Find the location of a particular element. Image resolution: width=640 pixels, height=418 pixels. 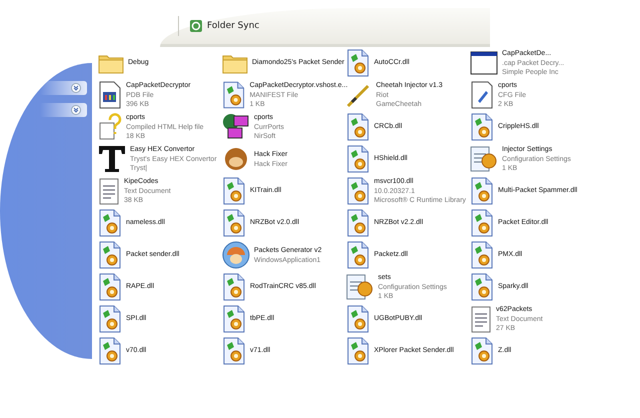

notepad-file-icon is located at coordinates (482, 95).